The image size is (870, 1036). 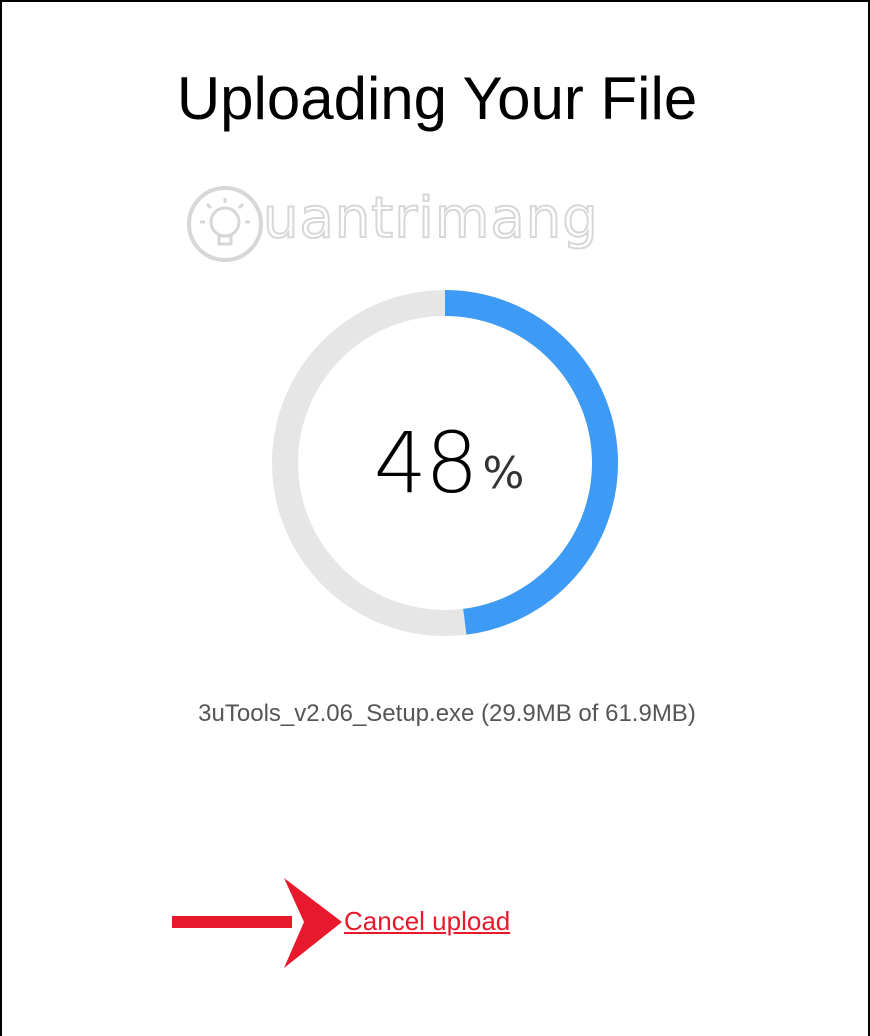 I want to click on arrow-right-icon, so click(x=257, y=923).